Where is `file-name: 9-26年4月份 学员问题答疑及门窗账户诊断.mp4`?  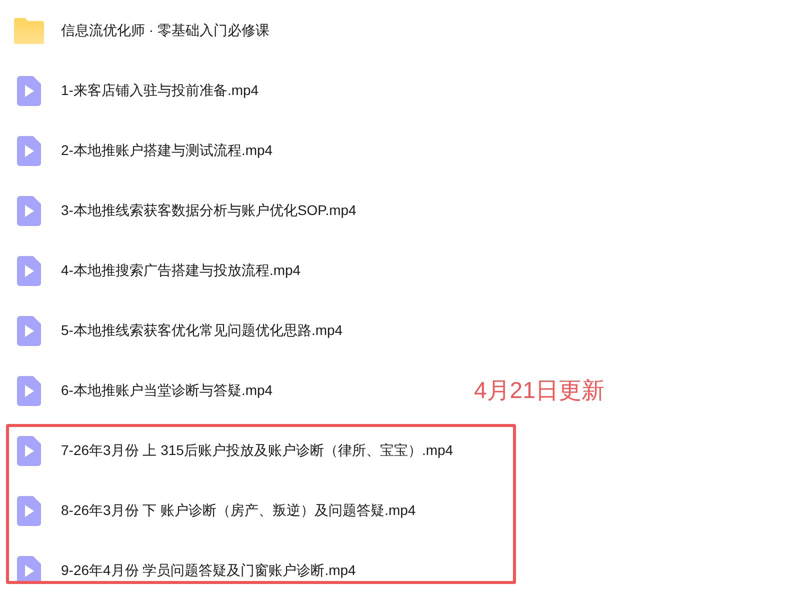
file-name: 9-26年4月份 学员问题答疑及门窗账户诊断.mp4 is located at coordinates (208, 571).